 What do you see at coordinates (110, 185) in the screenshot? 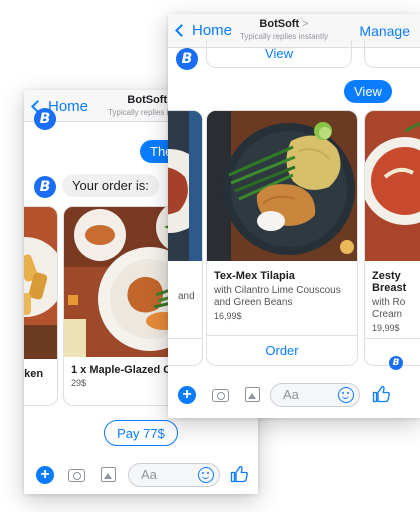
I see `bot-message-bubble: Your order is:` at bounding box center [110, 185].